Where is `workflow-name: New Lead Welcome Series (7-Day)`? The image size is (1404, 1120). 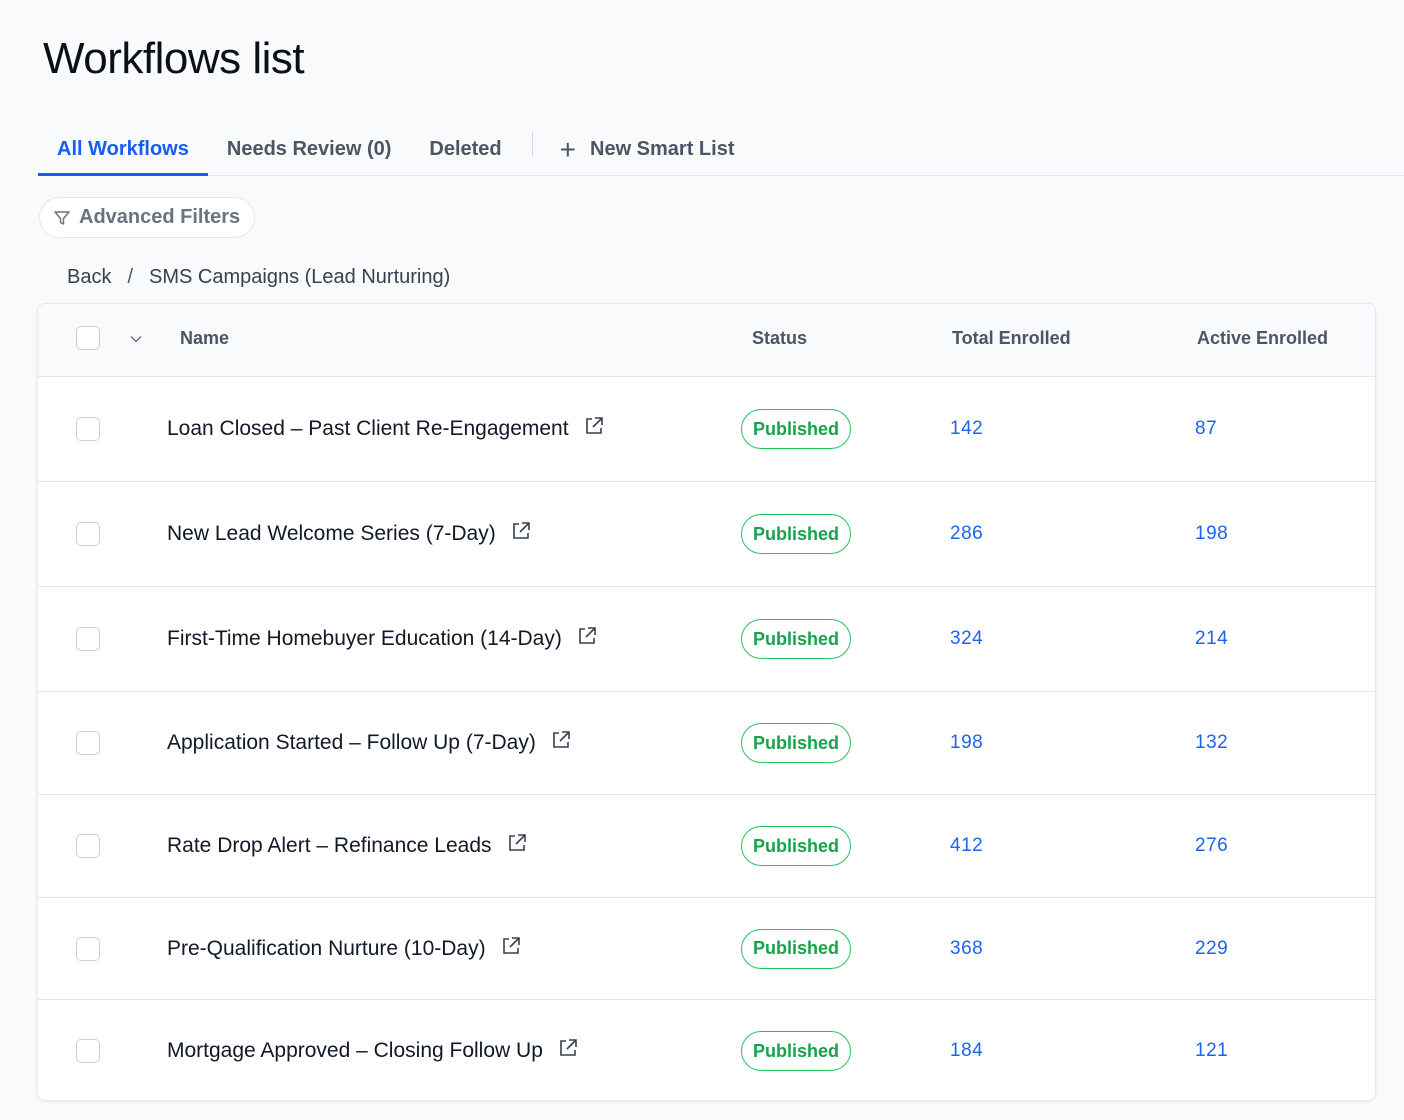 workflow-name: New Lead Welcome Series (7-Day) is located at coordinates (331, 533).